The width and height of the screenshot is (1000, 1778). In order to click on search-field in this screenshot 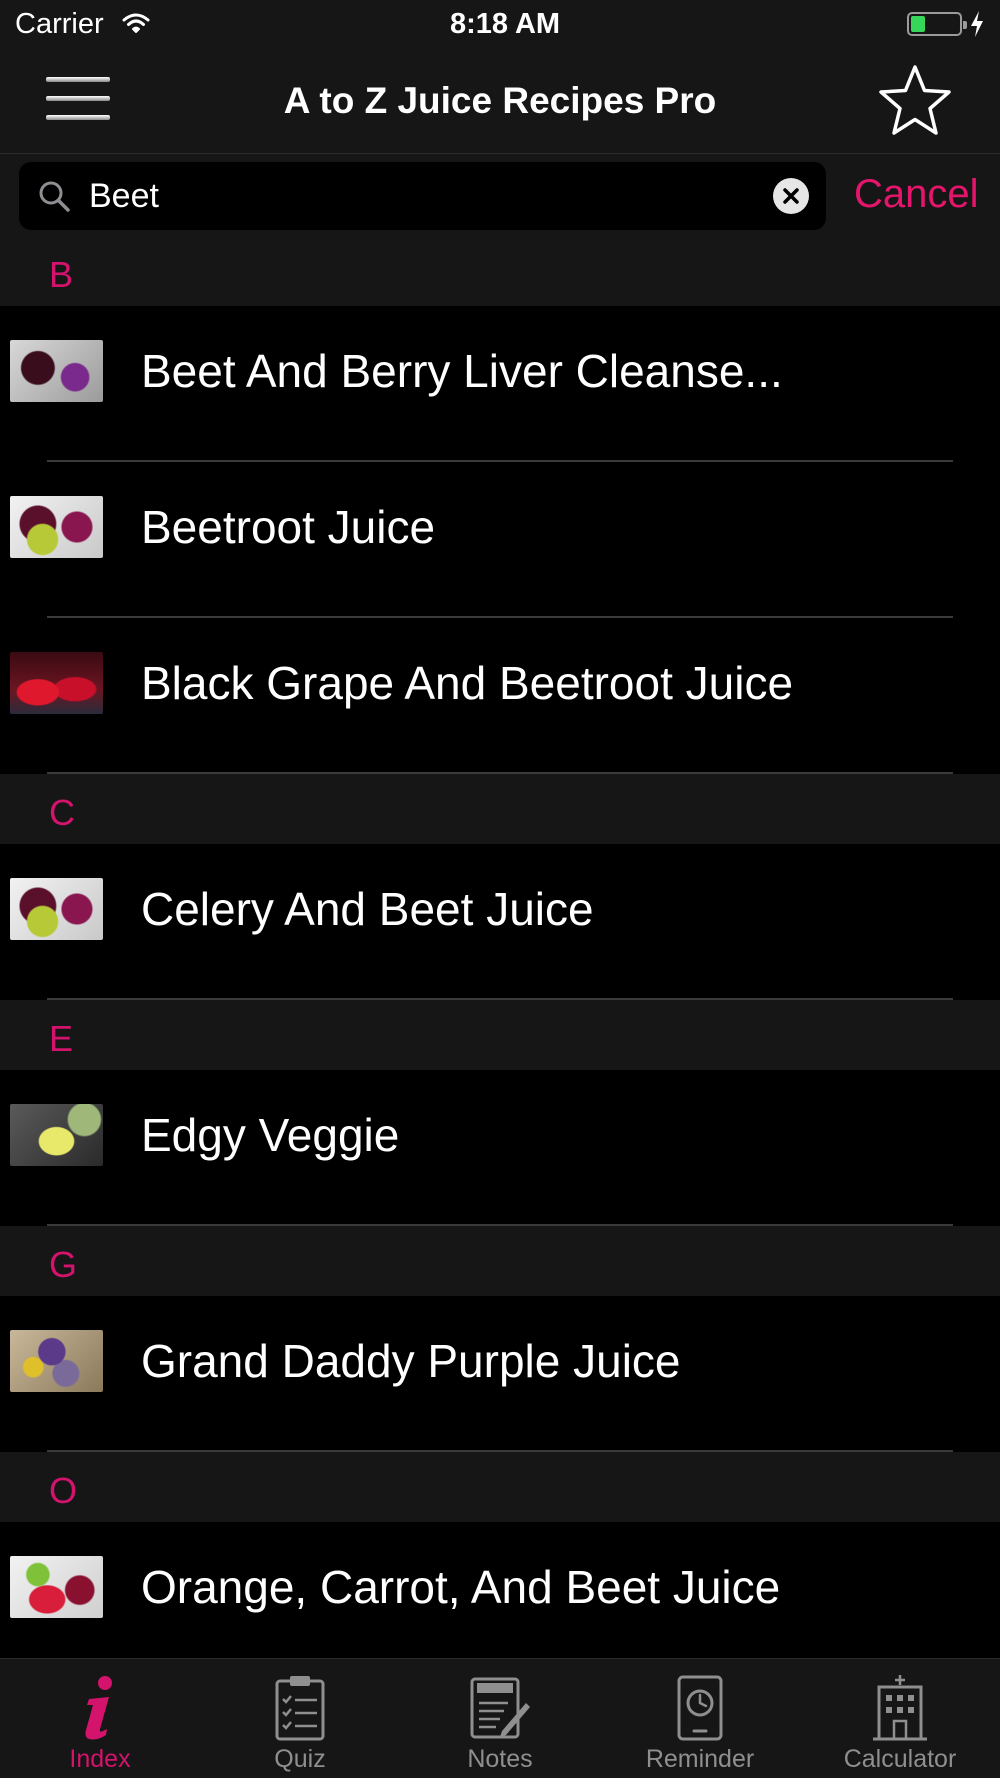, I will do `click(422, 196)`.